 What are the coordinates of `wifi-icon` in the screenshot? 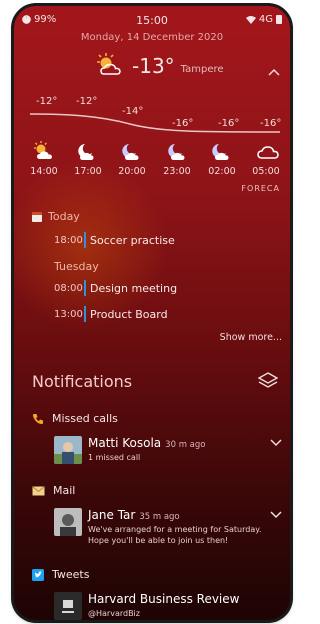 It's located at (250, 19).